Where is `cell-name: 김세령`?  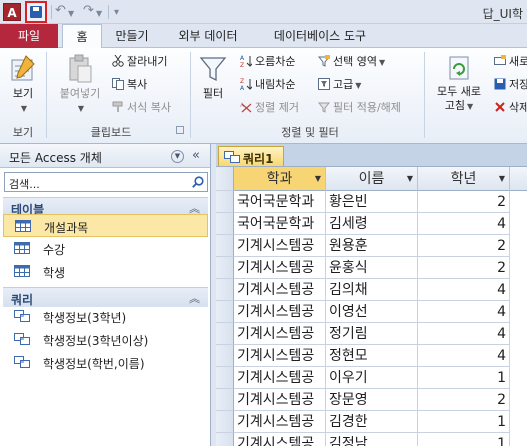
cell-name: 김세령 is located at coordinates (372, 224).